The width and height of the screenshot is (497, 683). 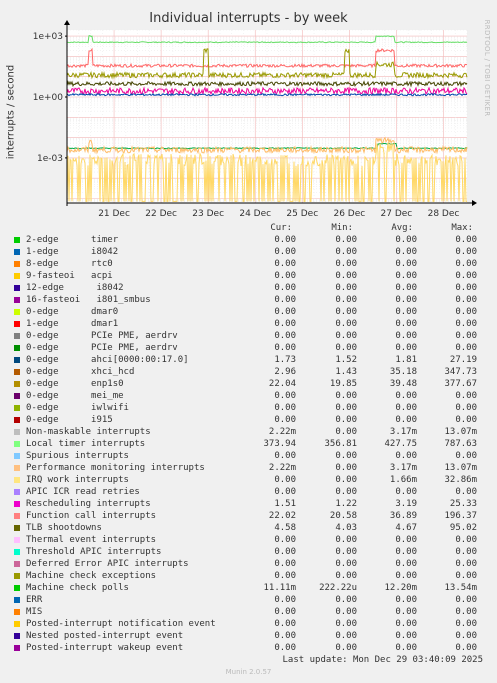 I want to click on legend-row: 1-edge i8042 0.00 0.00 0.00 0.00, so click(x=248, y=252).